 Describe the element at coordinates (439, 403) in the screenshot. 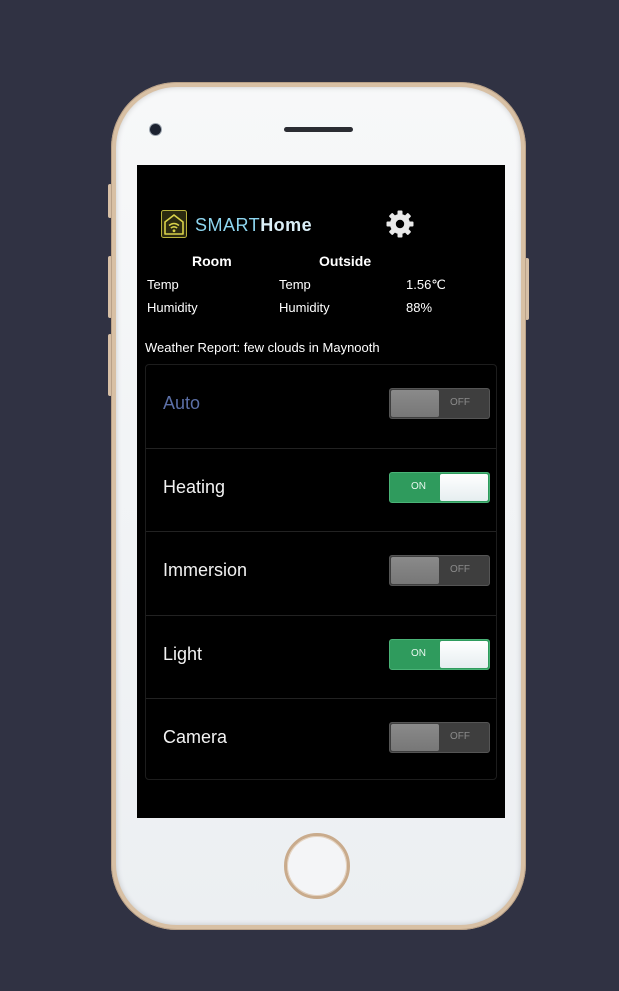

I see `toggle-auto: OFF` at that location.